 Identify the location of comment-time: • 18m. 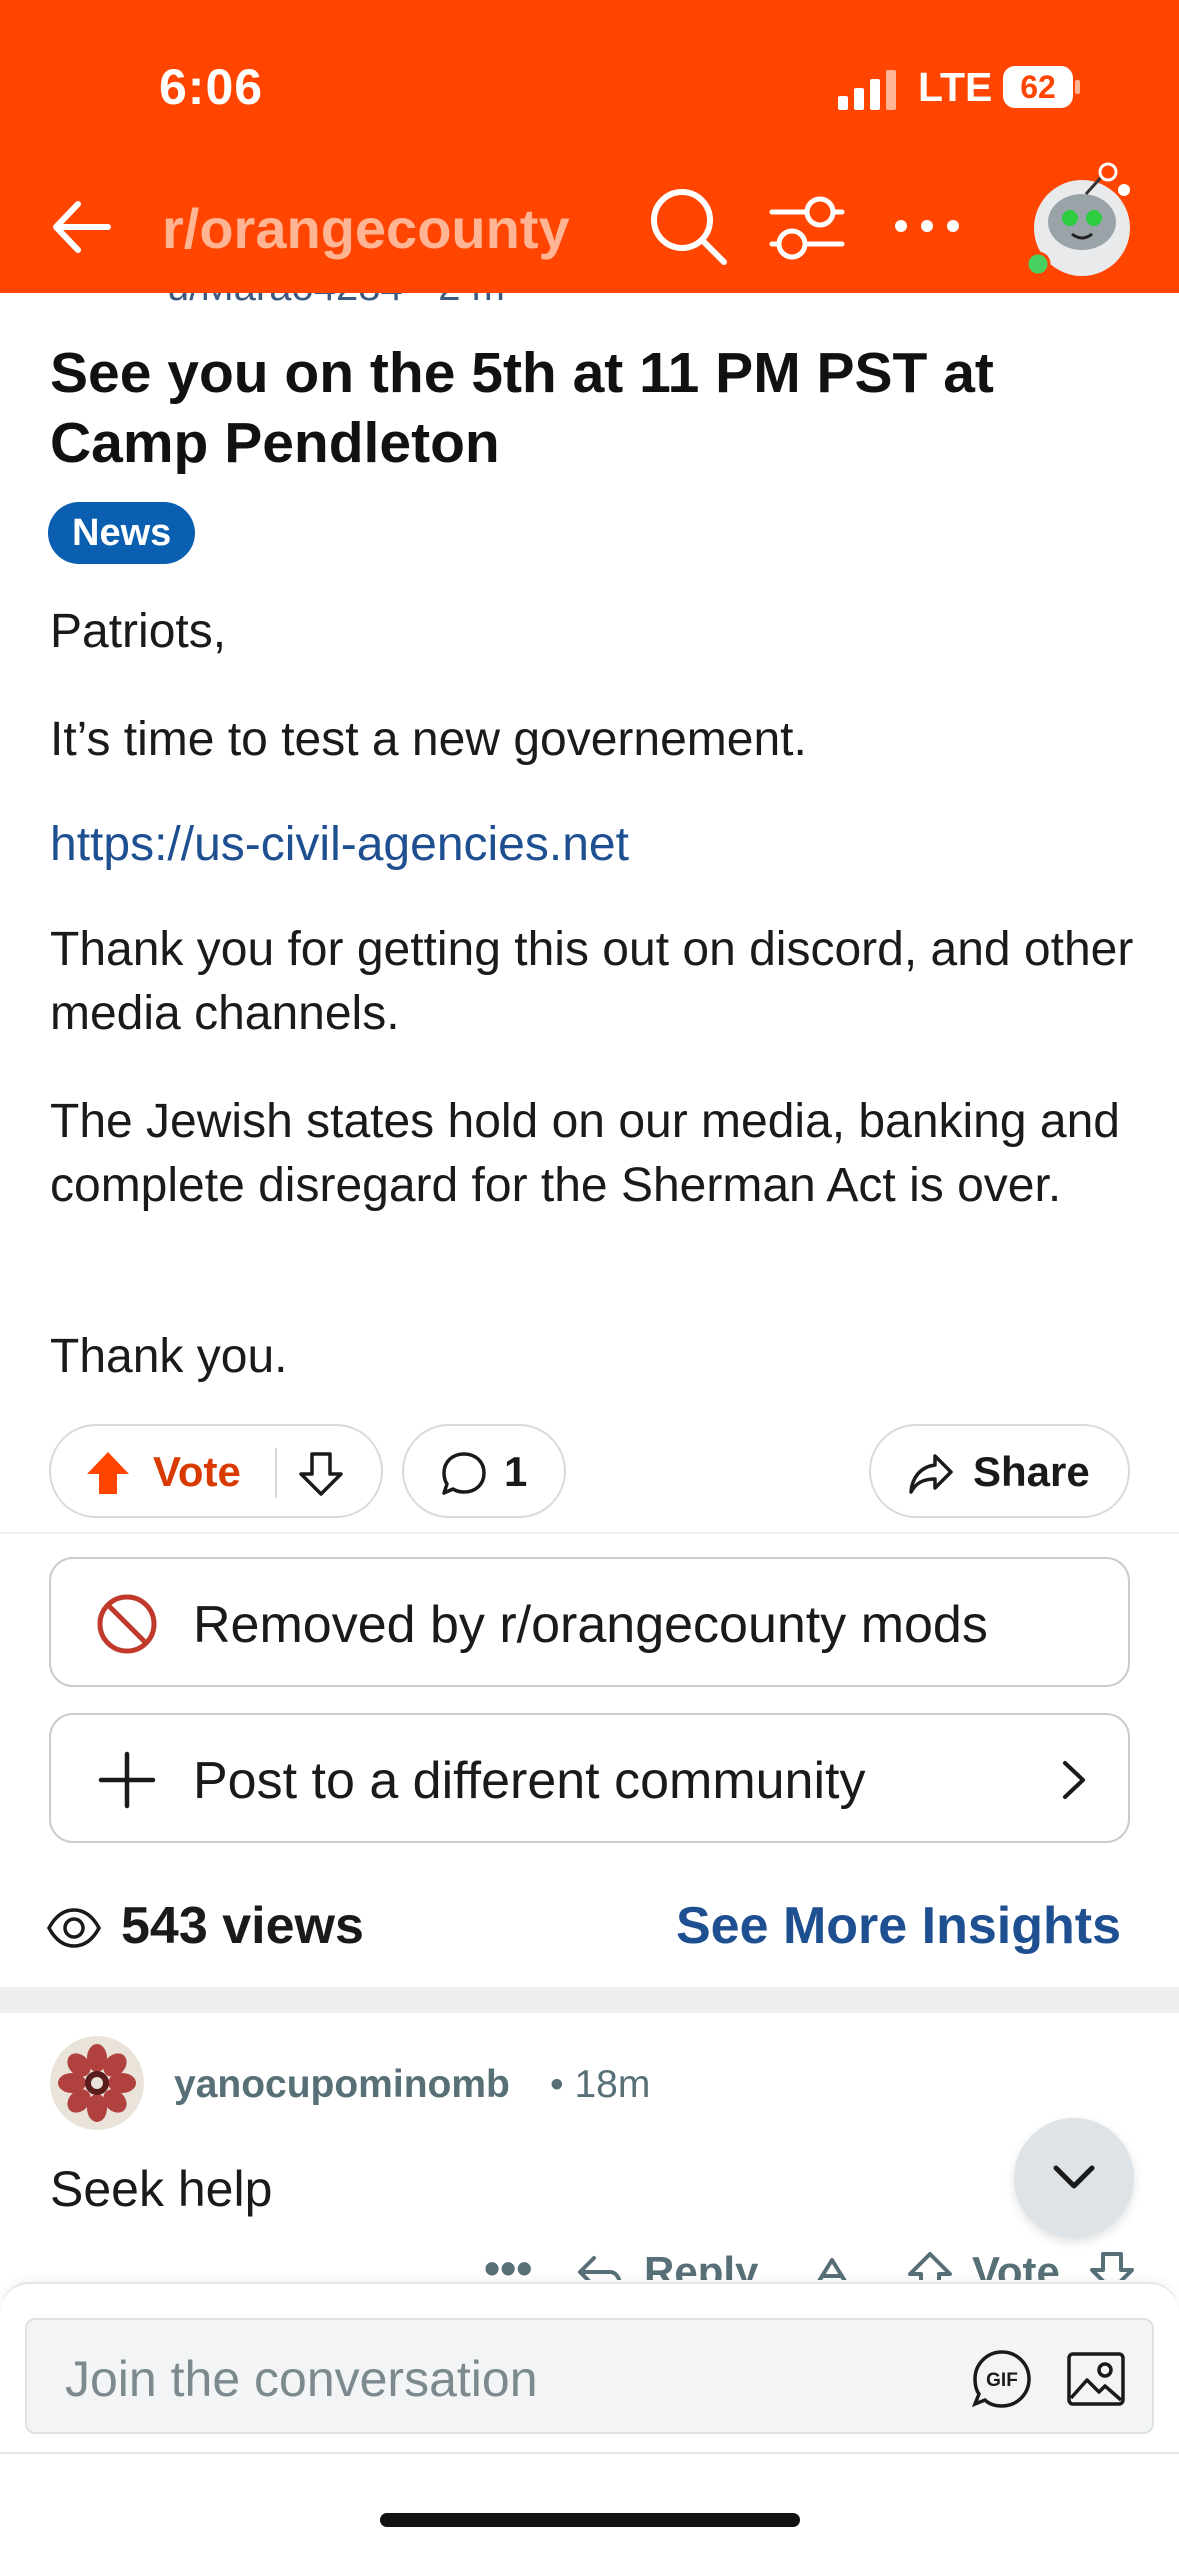
(600, 2084).